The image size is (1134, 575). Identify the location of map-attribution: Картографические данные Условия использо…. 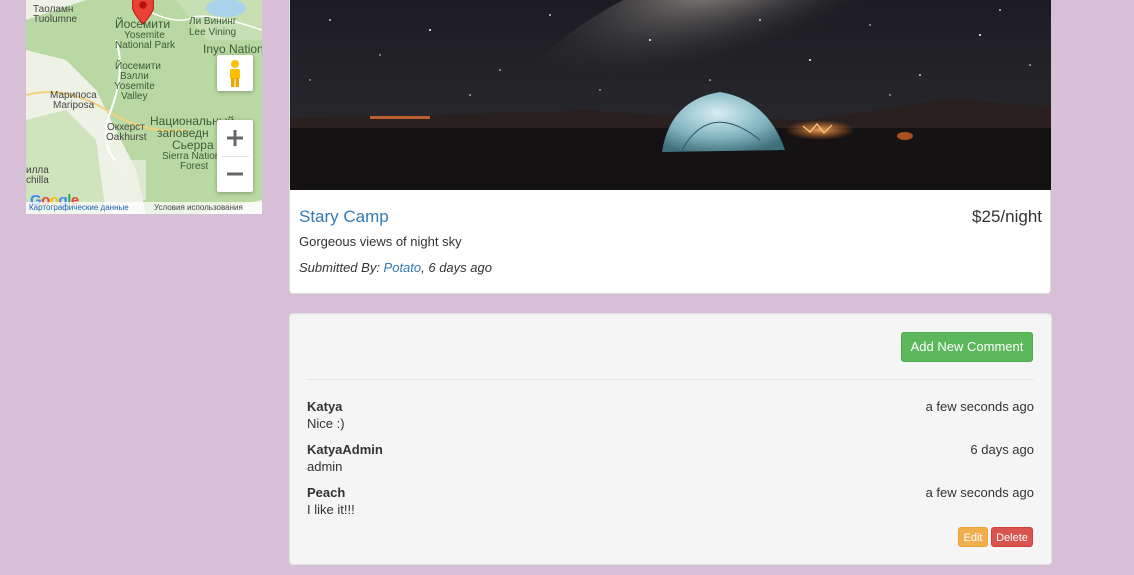
(144, 208).